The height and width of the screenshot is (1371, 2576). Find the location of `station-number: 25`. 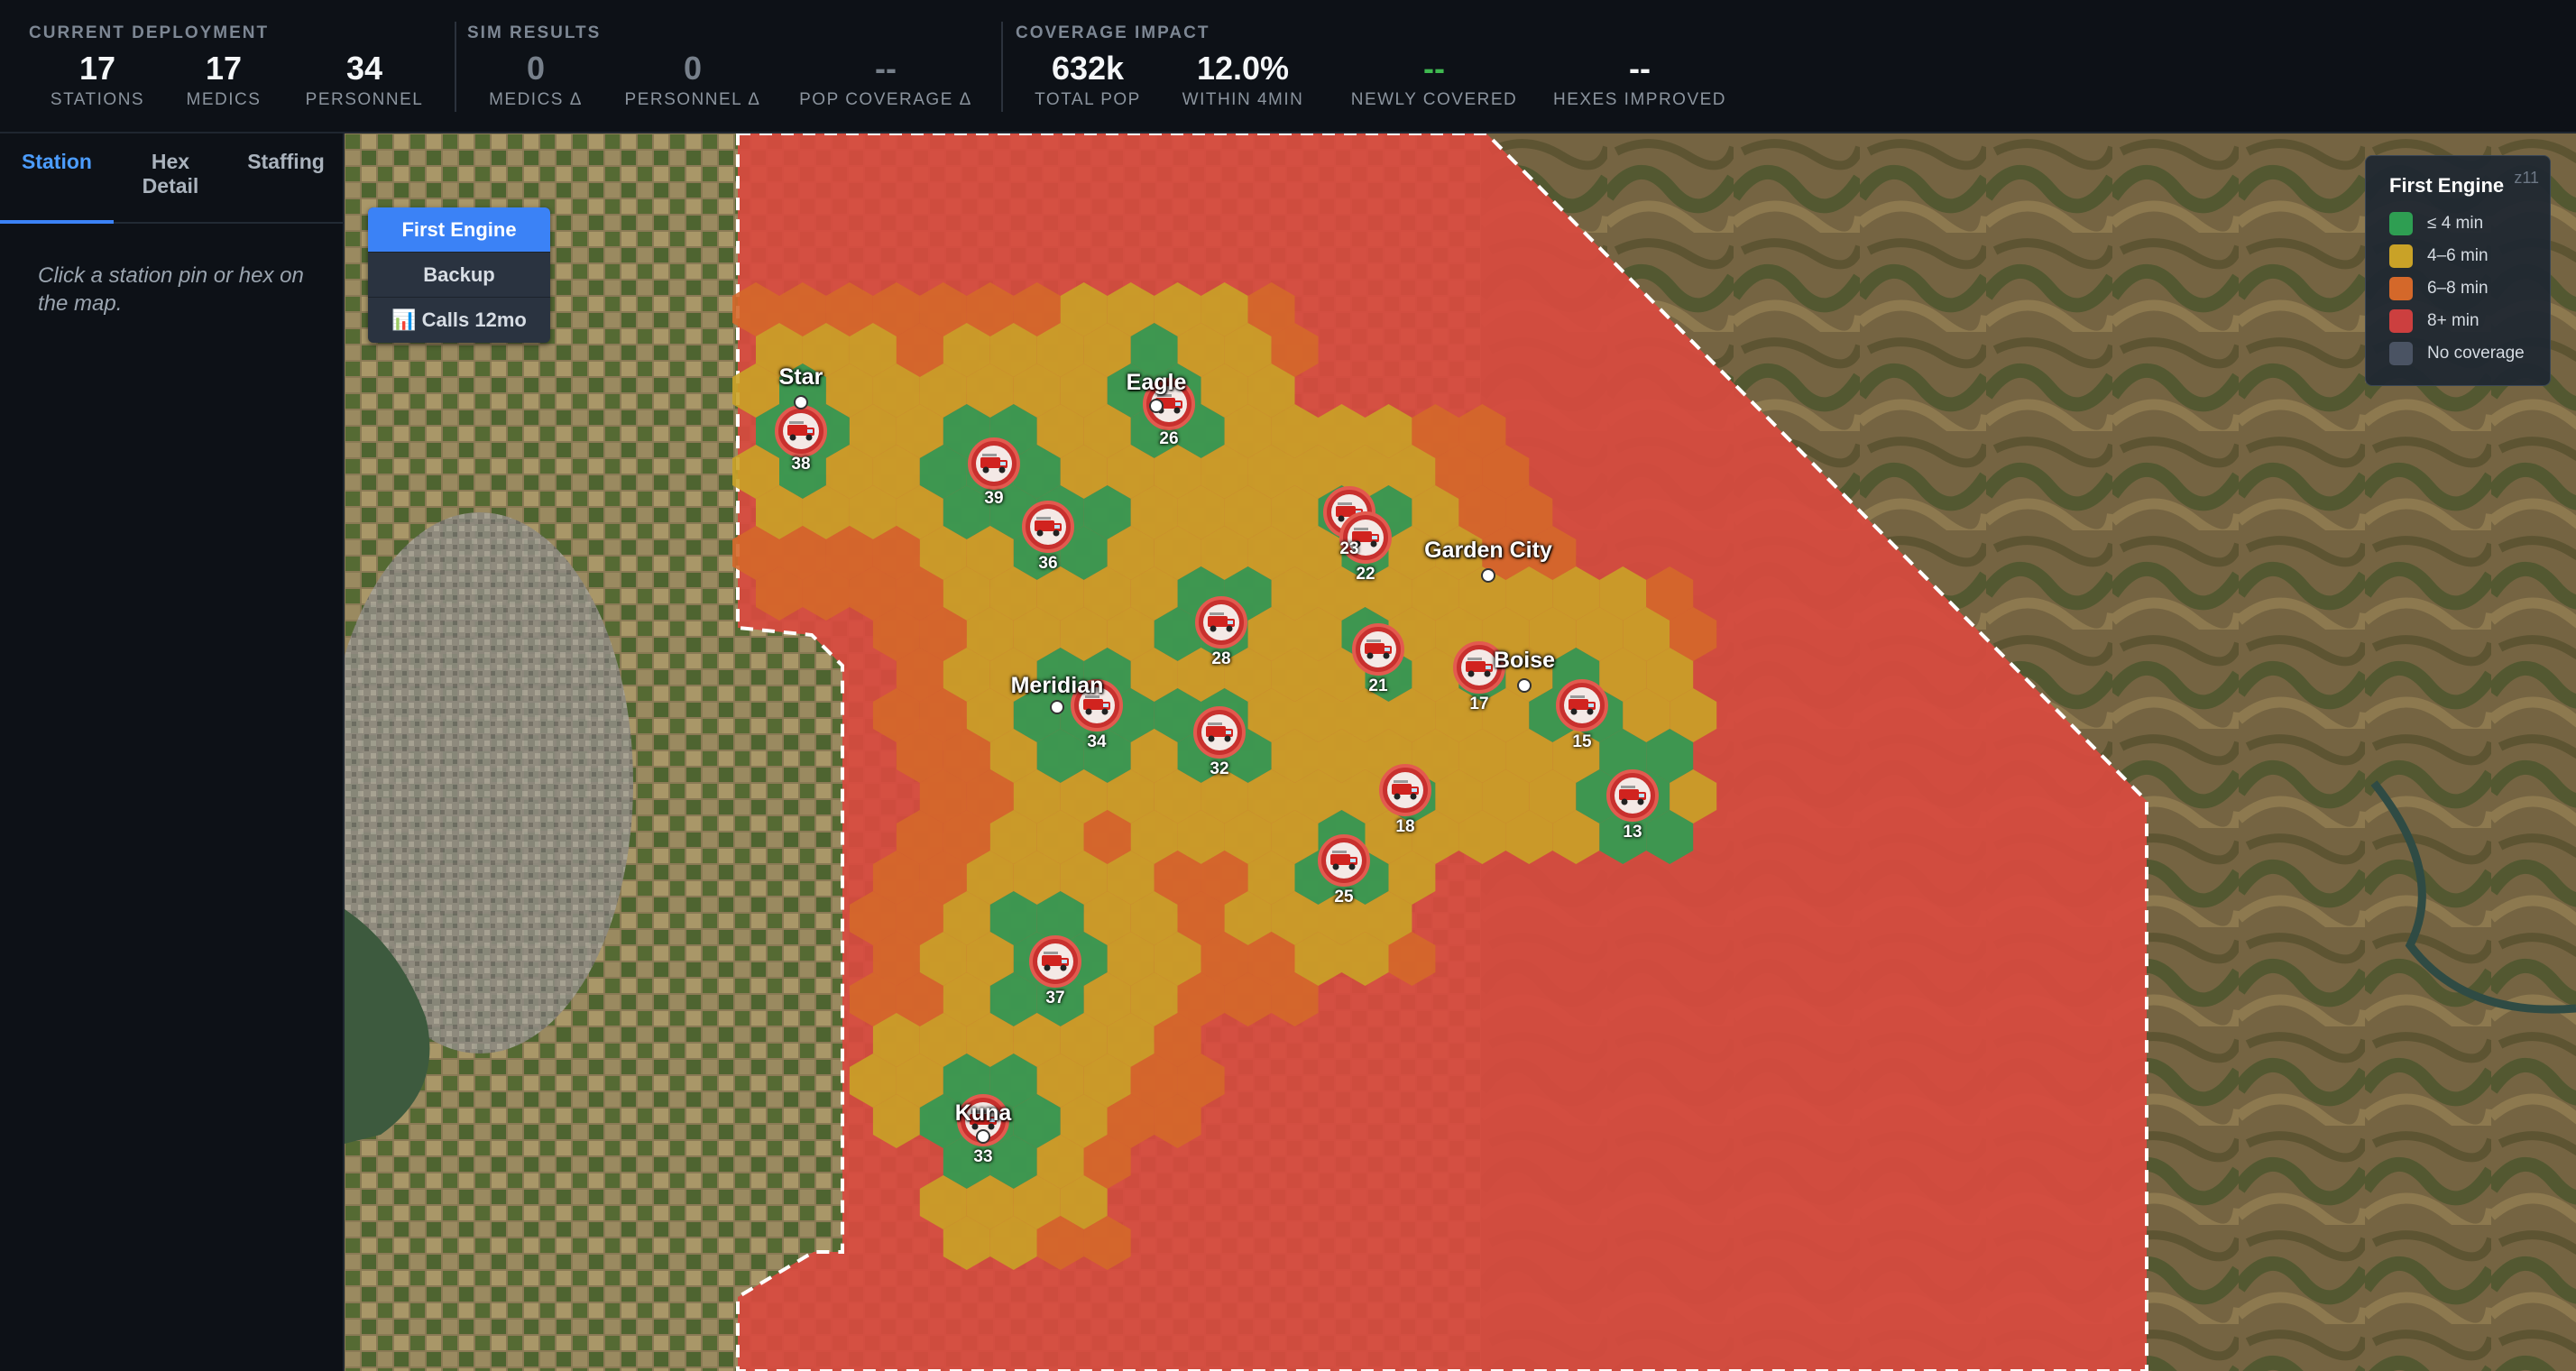

station-number: 25 is located at coordinates (1344, 897).